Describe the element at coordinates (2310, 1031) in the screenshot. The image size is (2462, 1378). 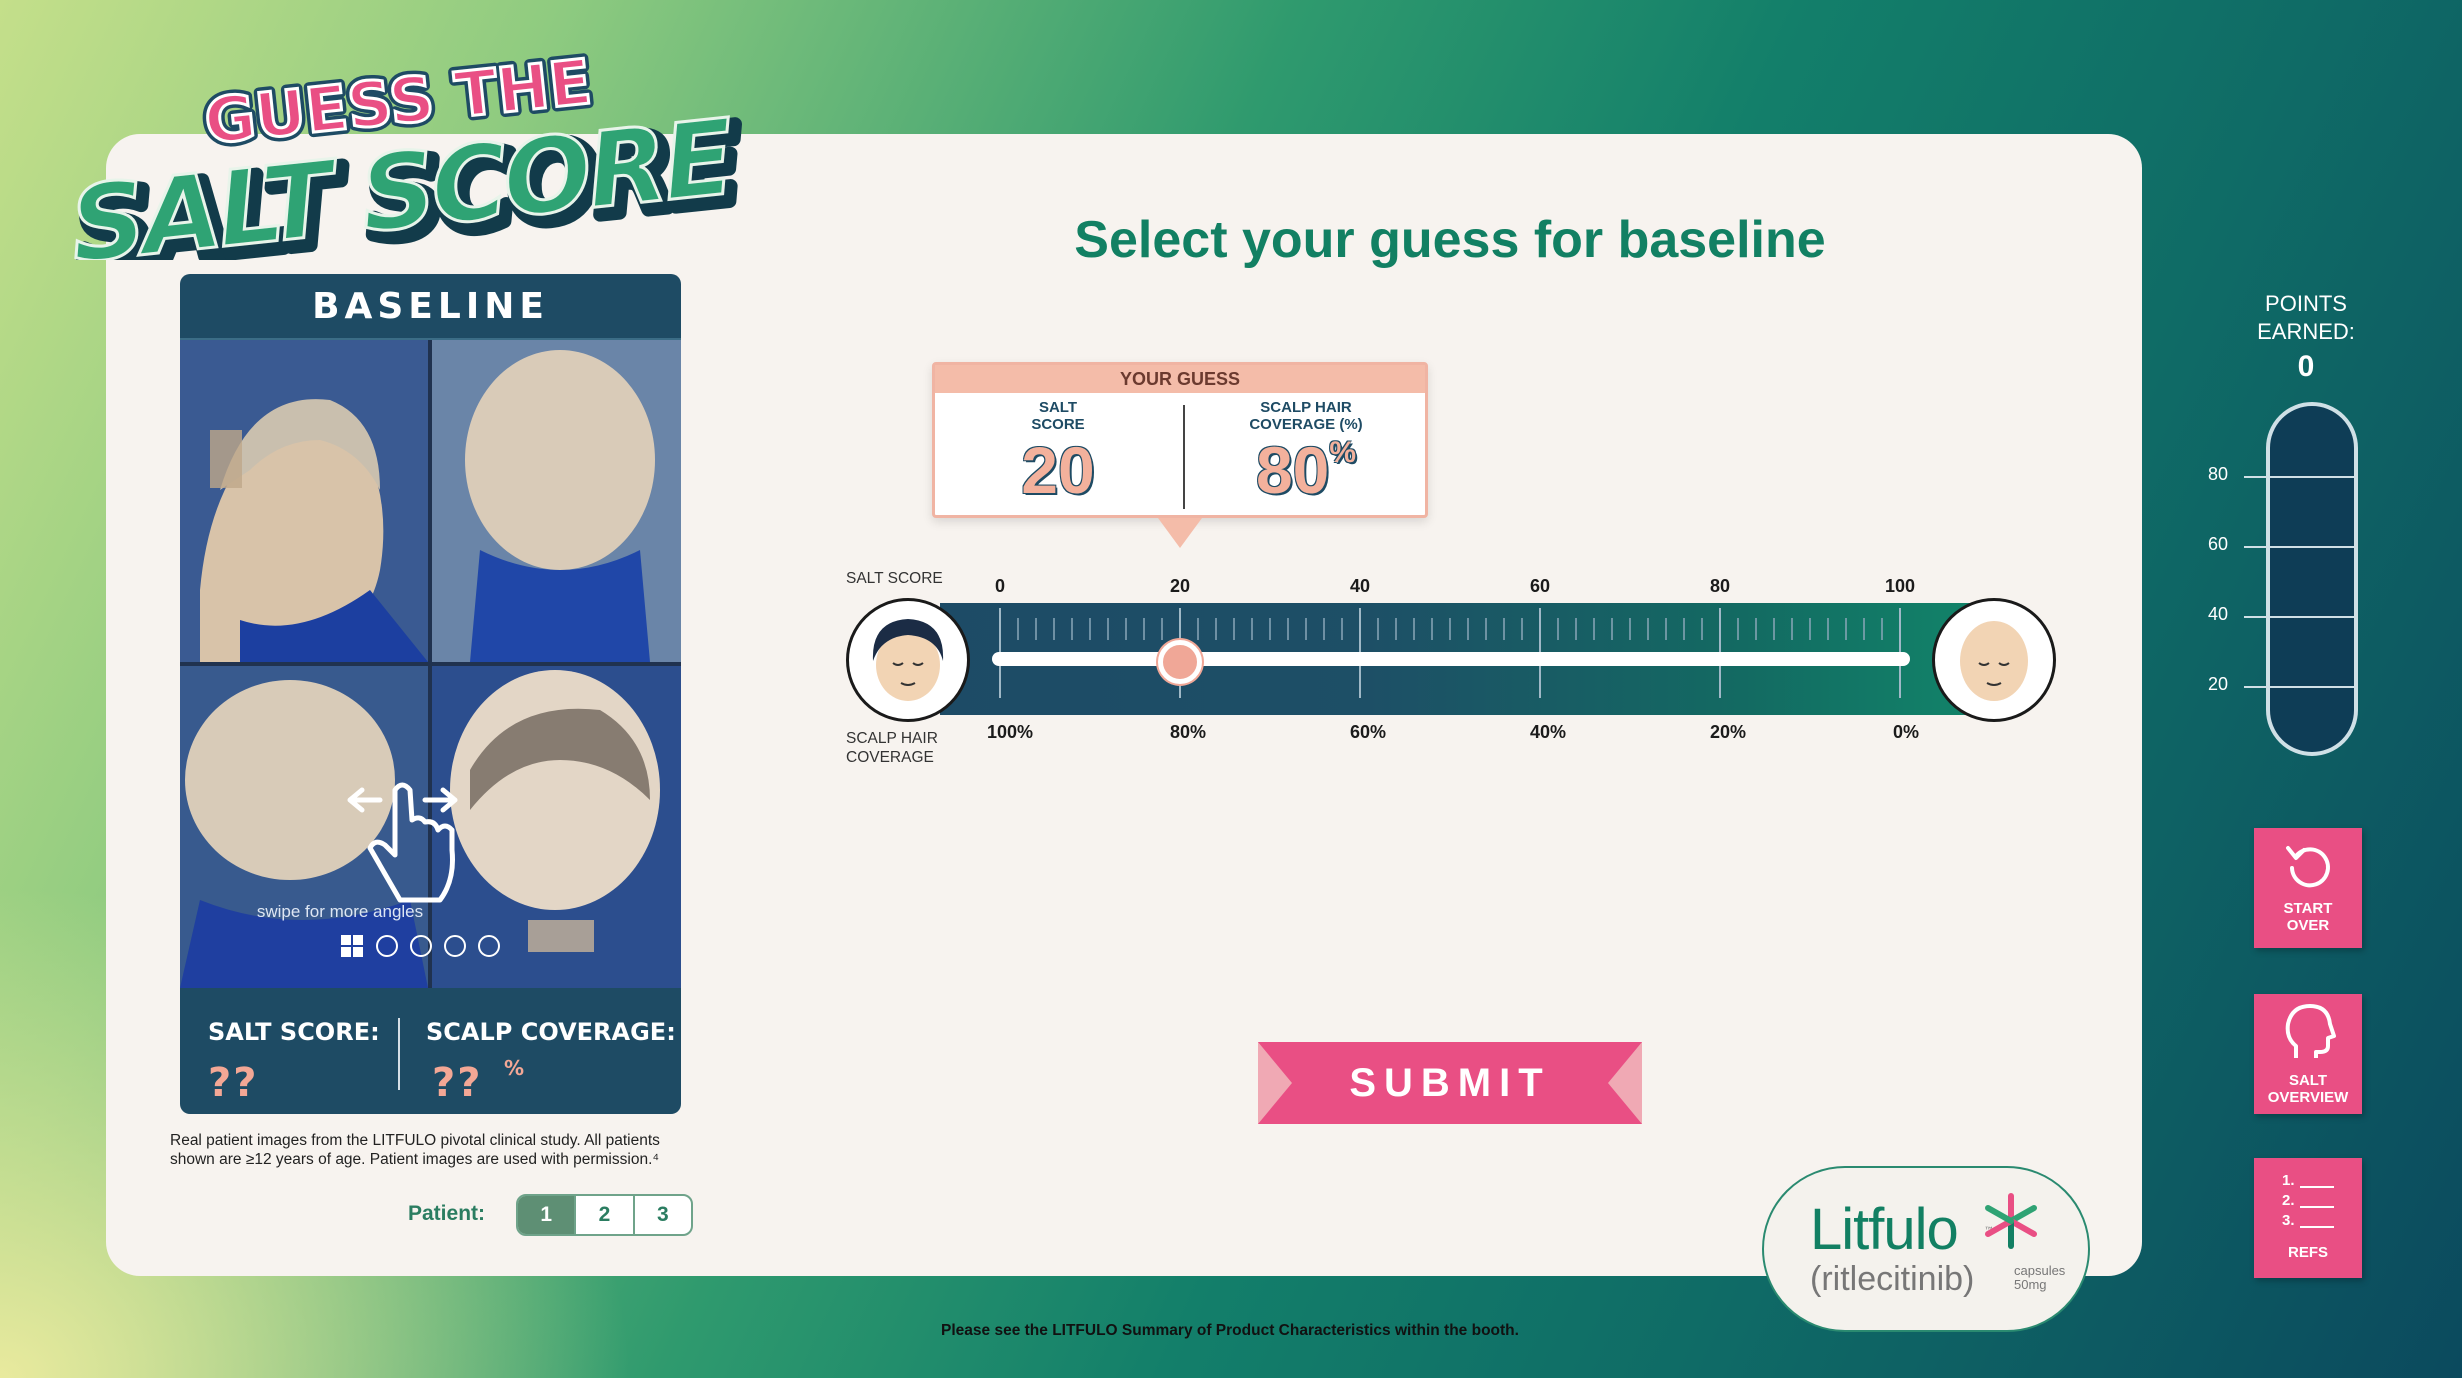
I see `head-profile-icon` at that location.